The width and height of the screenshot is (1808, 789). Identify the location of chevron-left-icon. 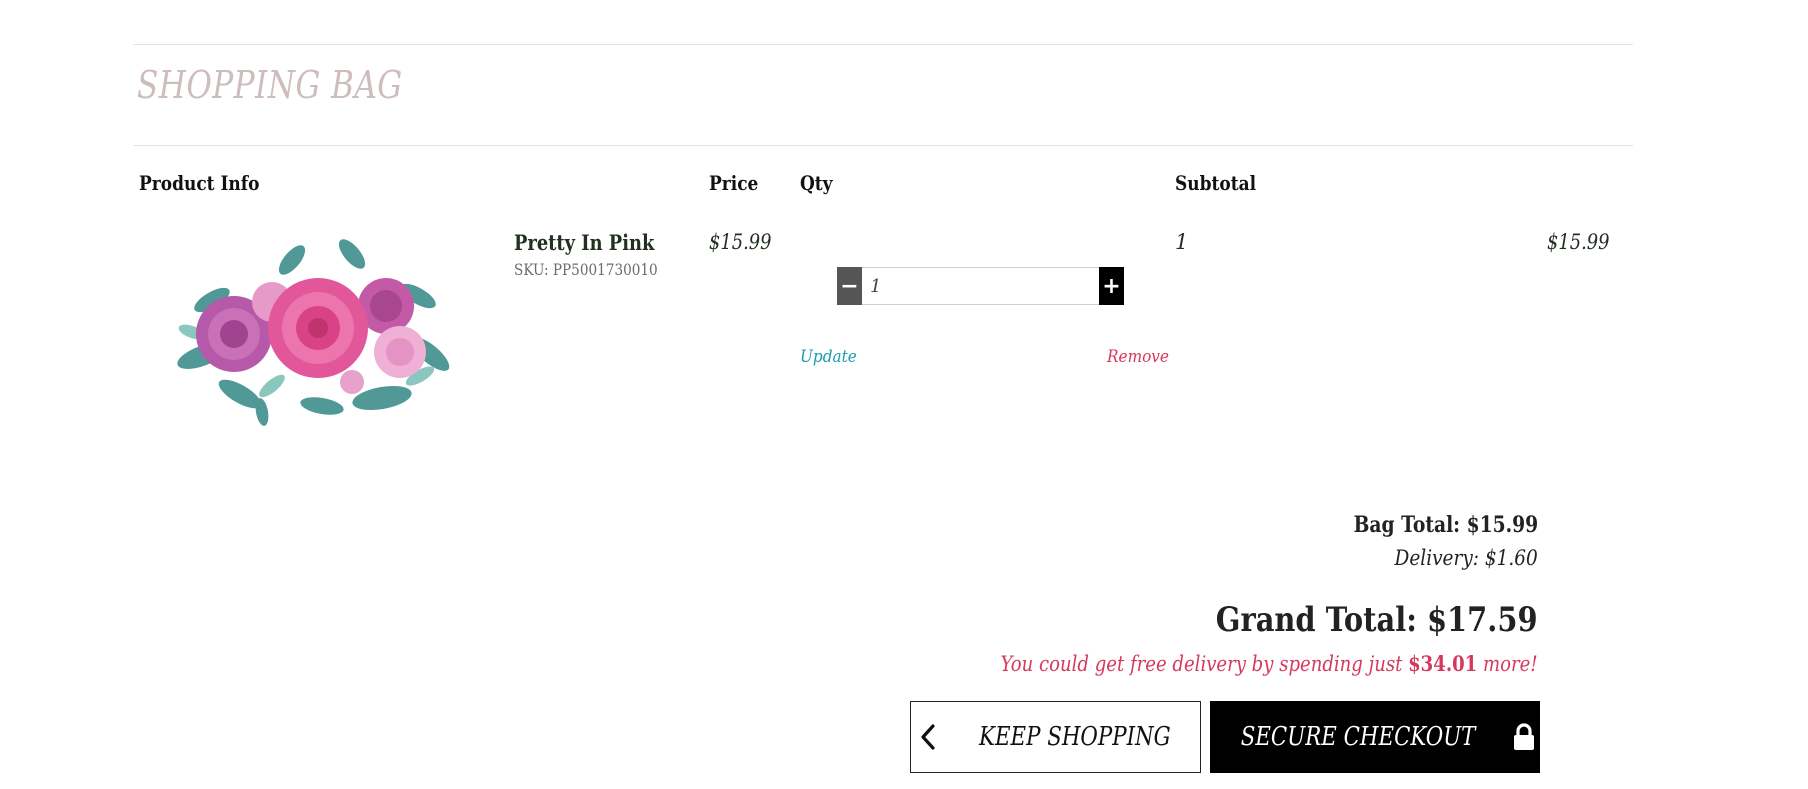
(928, 737).